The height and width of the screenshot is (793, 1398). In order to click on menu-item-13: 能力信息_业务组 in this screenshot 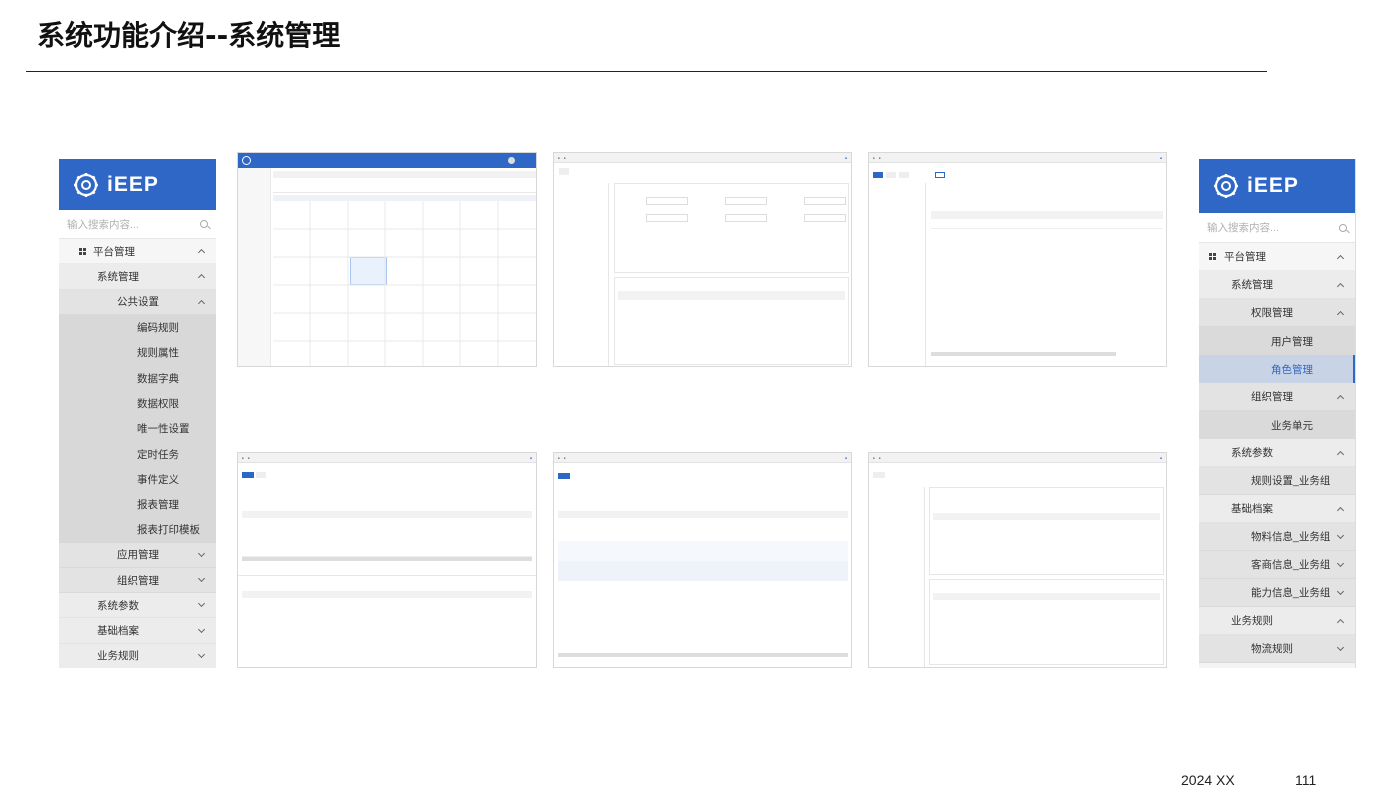, I will do `click(1277, 593)`.